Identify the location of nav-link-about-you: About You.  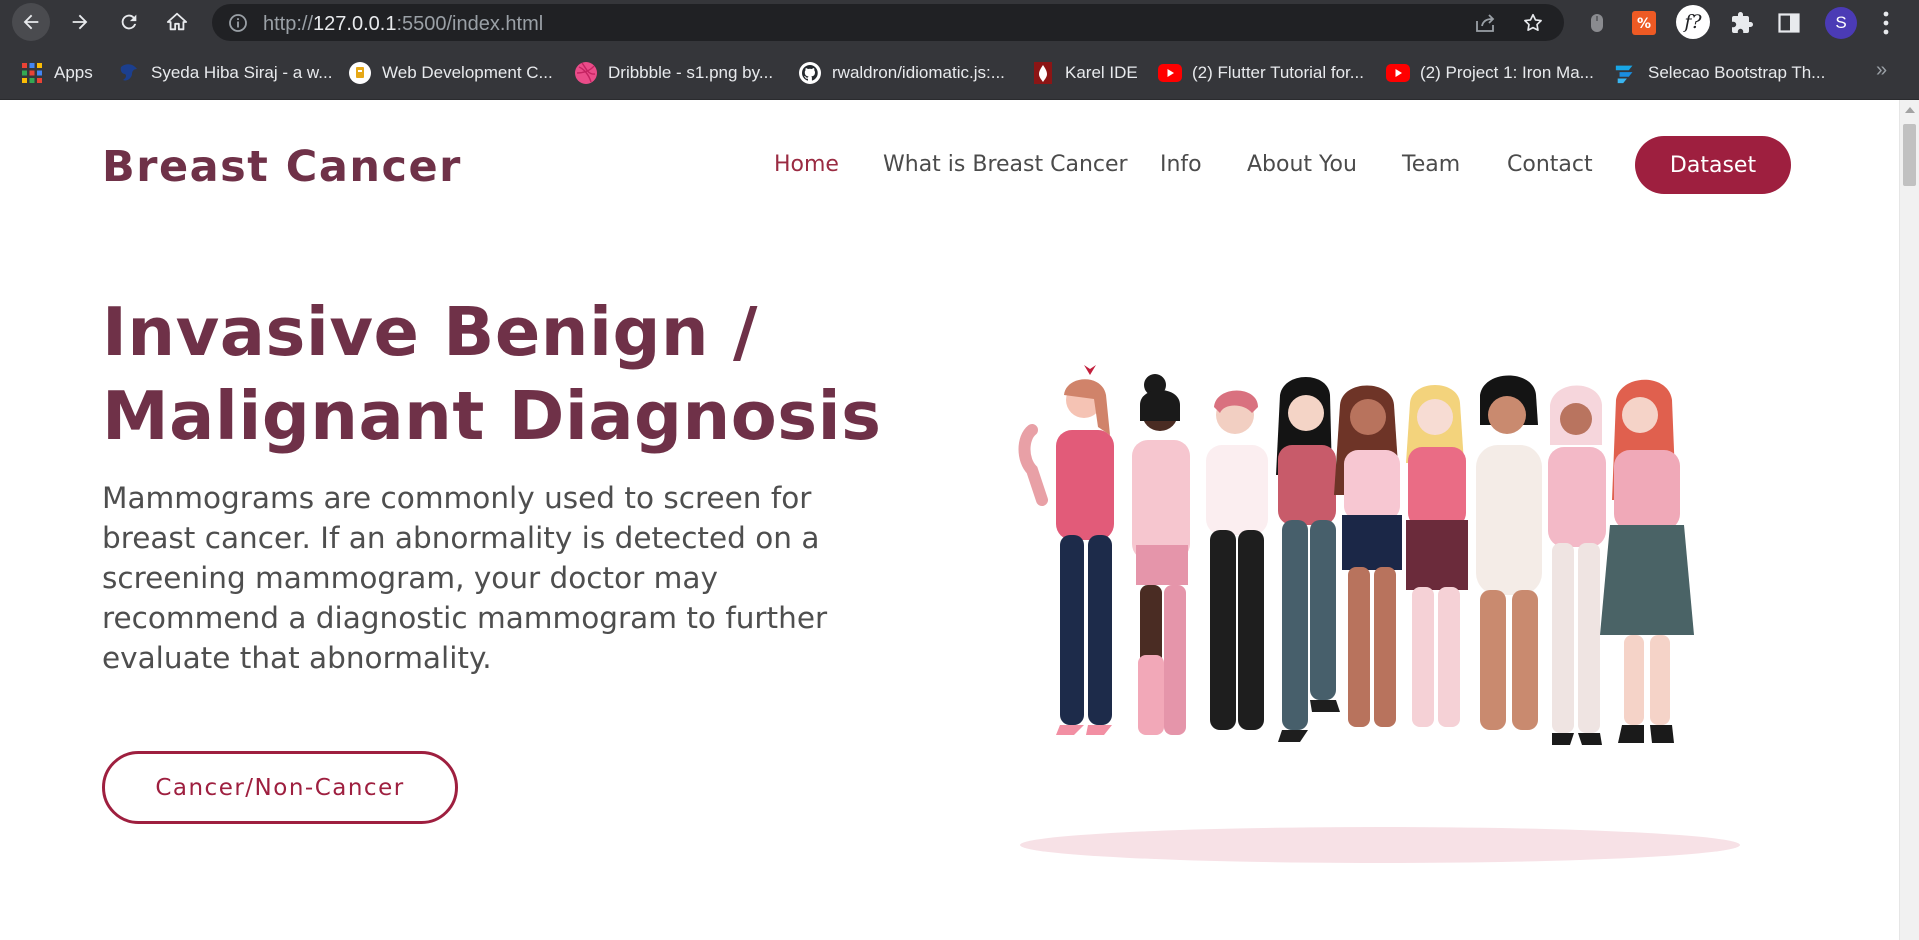
(1302, 164).